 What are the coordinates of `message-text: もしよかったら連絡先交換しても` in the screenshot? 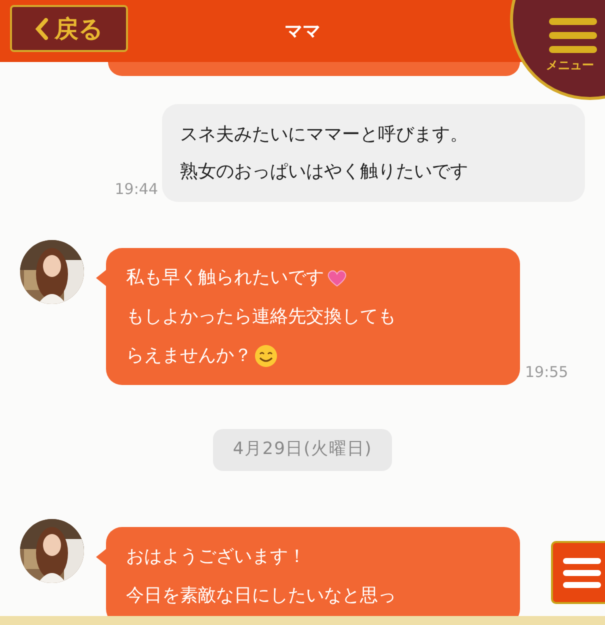 It's located at (261, 317).